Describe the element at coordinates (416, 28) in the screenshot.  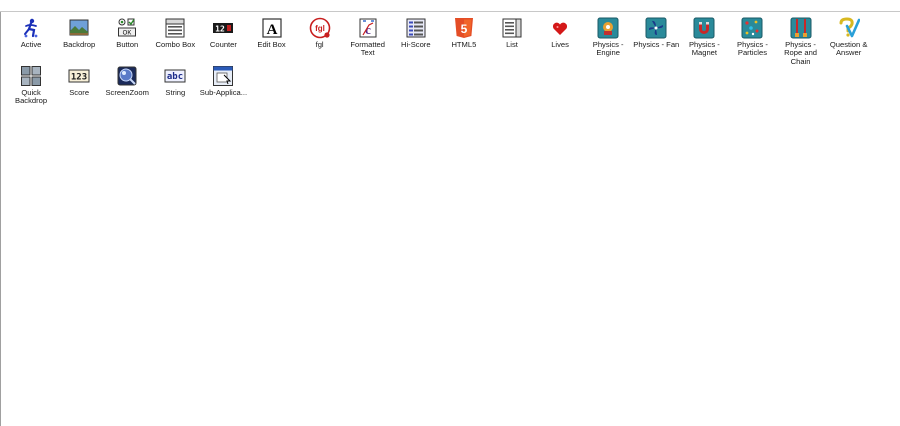
I see `hi-score-icon` at that location.